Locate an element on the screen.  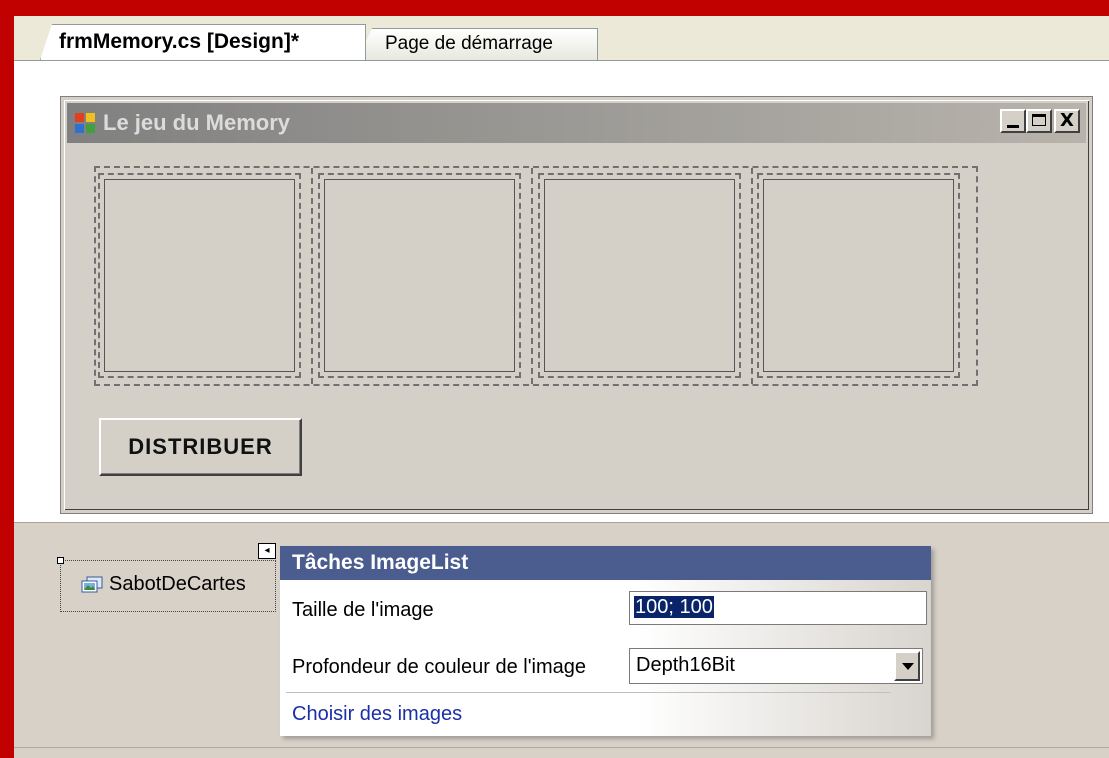
maximize-icon is located at coordinates (1039, 120).